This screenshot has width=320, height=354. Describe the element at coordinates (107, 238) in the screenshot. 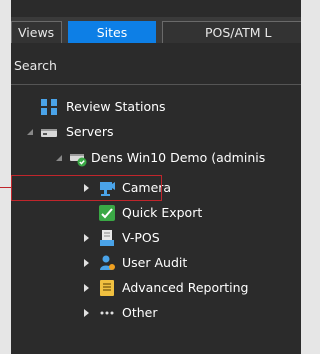

I see `vpos-icon` at that location.